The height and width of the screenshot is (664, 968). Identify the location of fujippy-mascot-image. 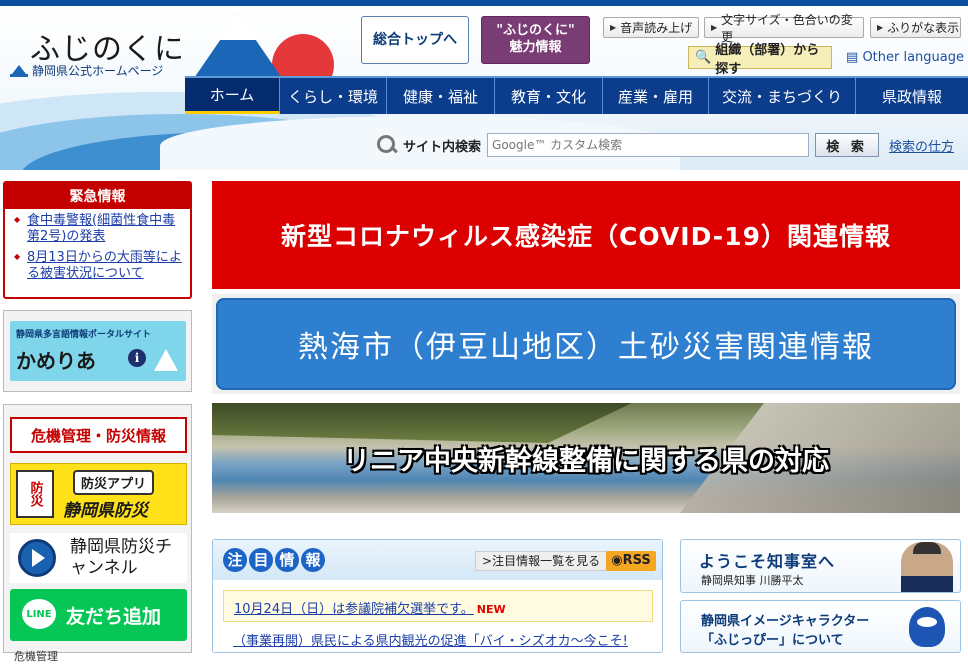
(927, 627).